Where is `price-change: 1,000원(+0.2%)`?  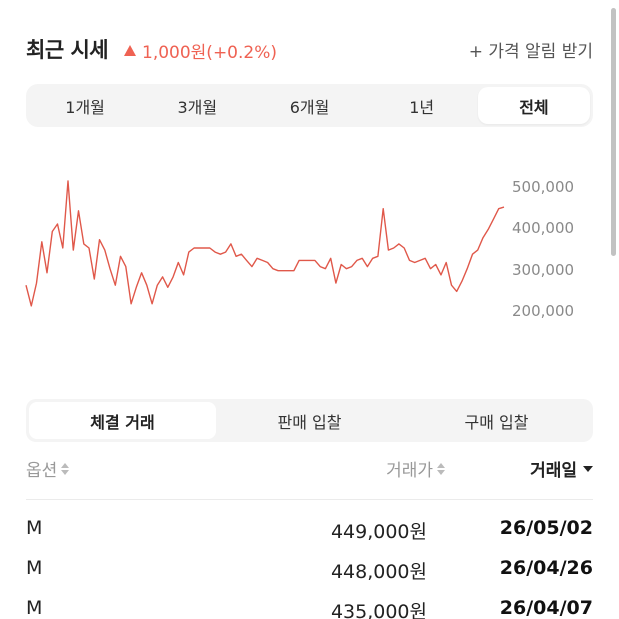 price-change: 1,000원(+0.2%) is located at coordinates (200, 50).